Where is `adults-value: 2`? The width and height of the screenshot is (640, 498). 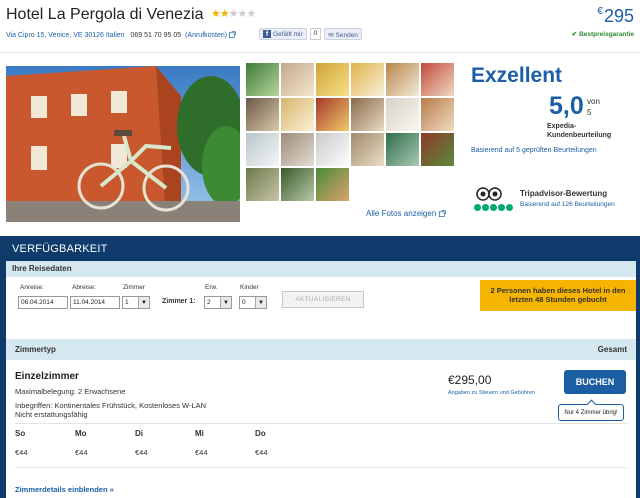
adults-value: 2 is located at coordinates (209, 302).